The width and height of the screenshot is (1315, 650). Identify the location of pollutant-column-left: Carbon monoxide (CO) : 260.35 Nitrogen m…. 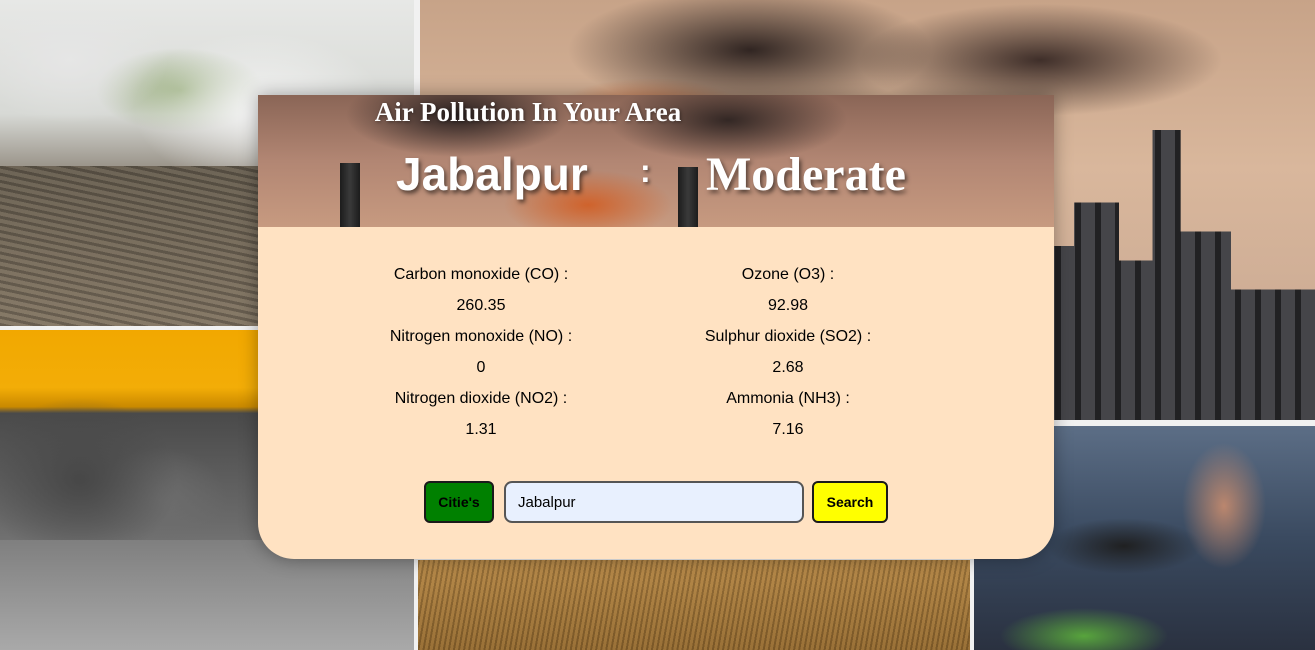
(481, 352).